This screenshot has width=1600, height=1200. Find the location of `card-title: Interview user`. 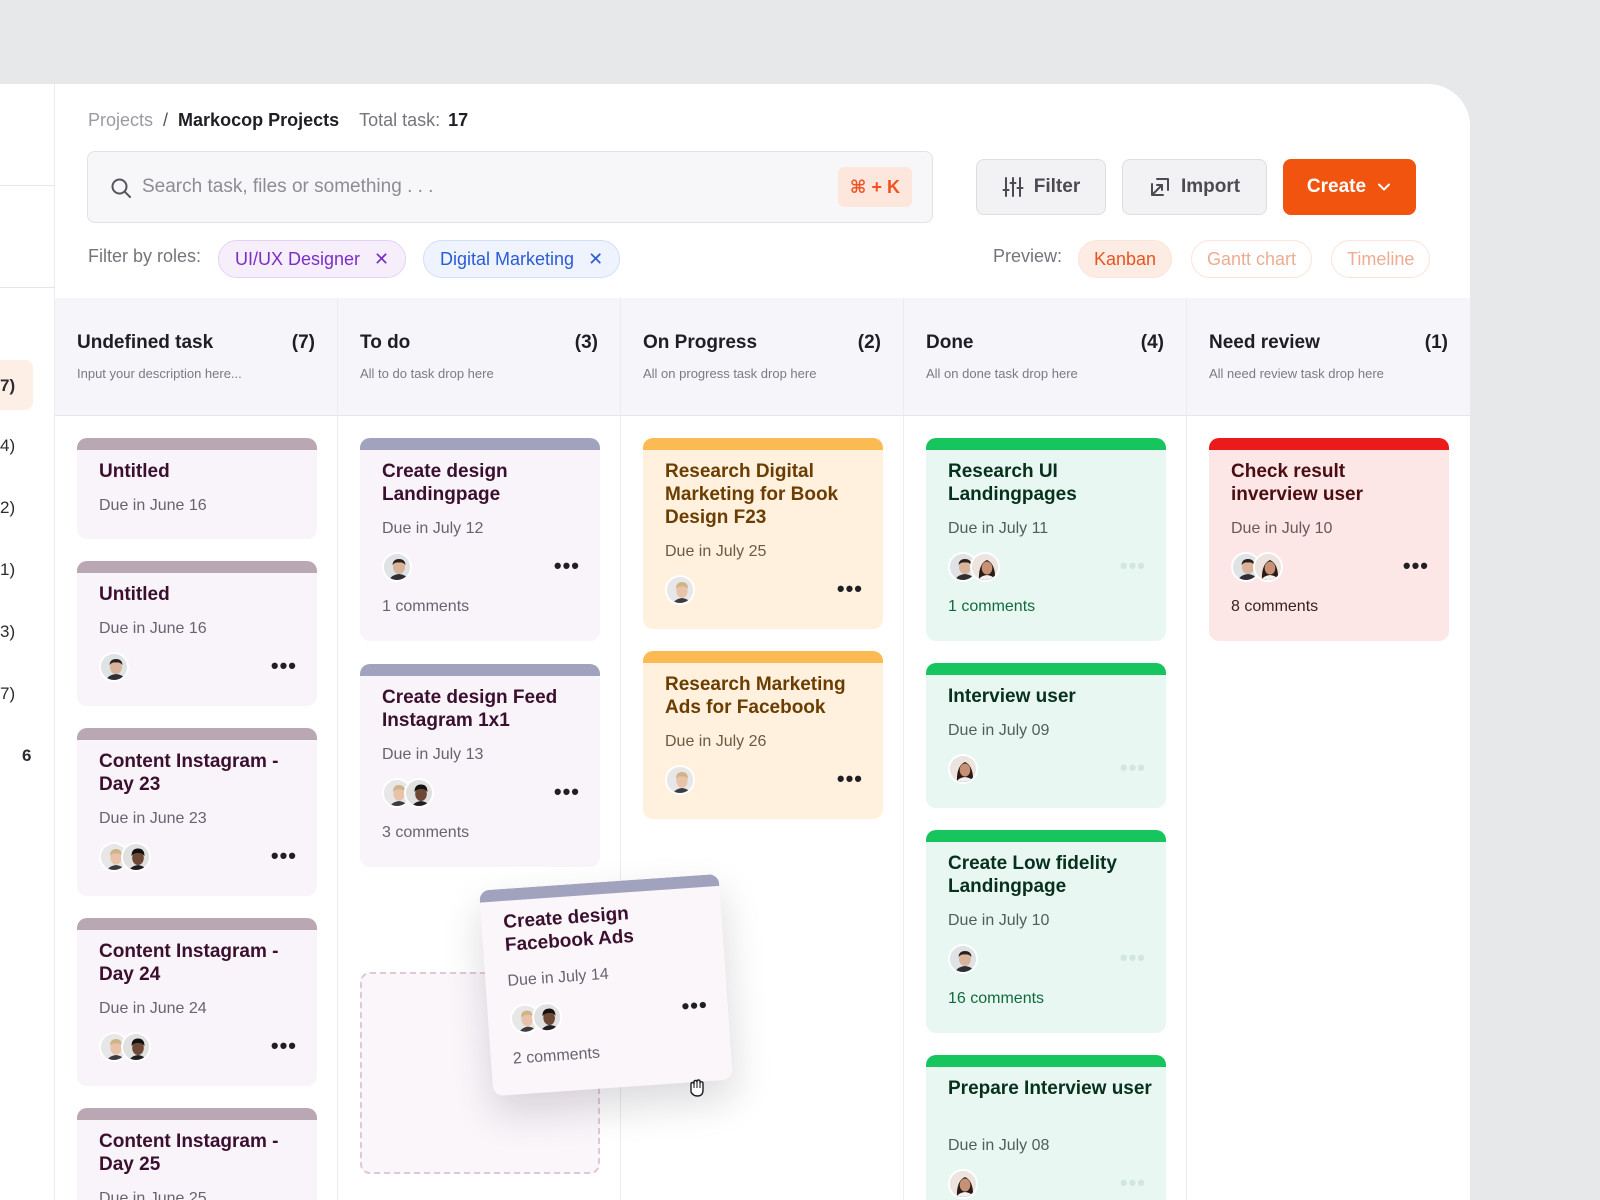

card-title: Interview user is located at coordinates (1012, 696).